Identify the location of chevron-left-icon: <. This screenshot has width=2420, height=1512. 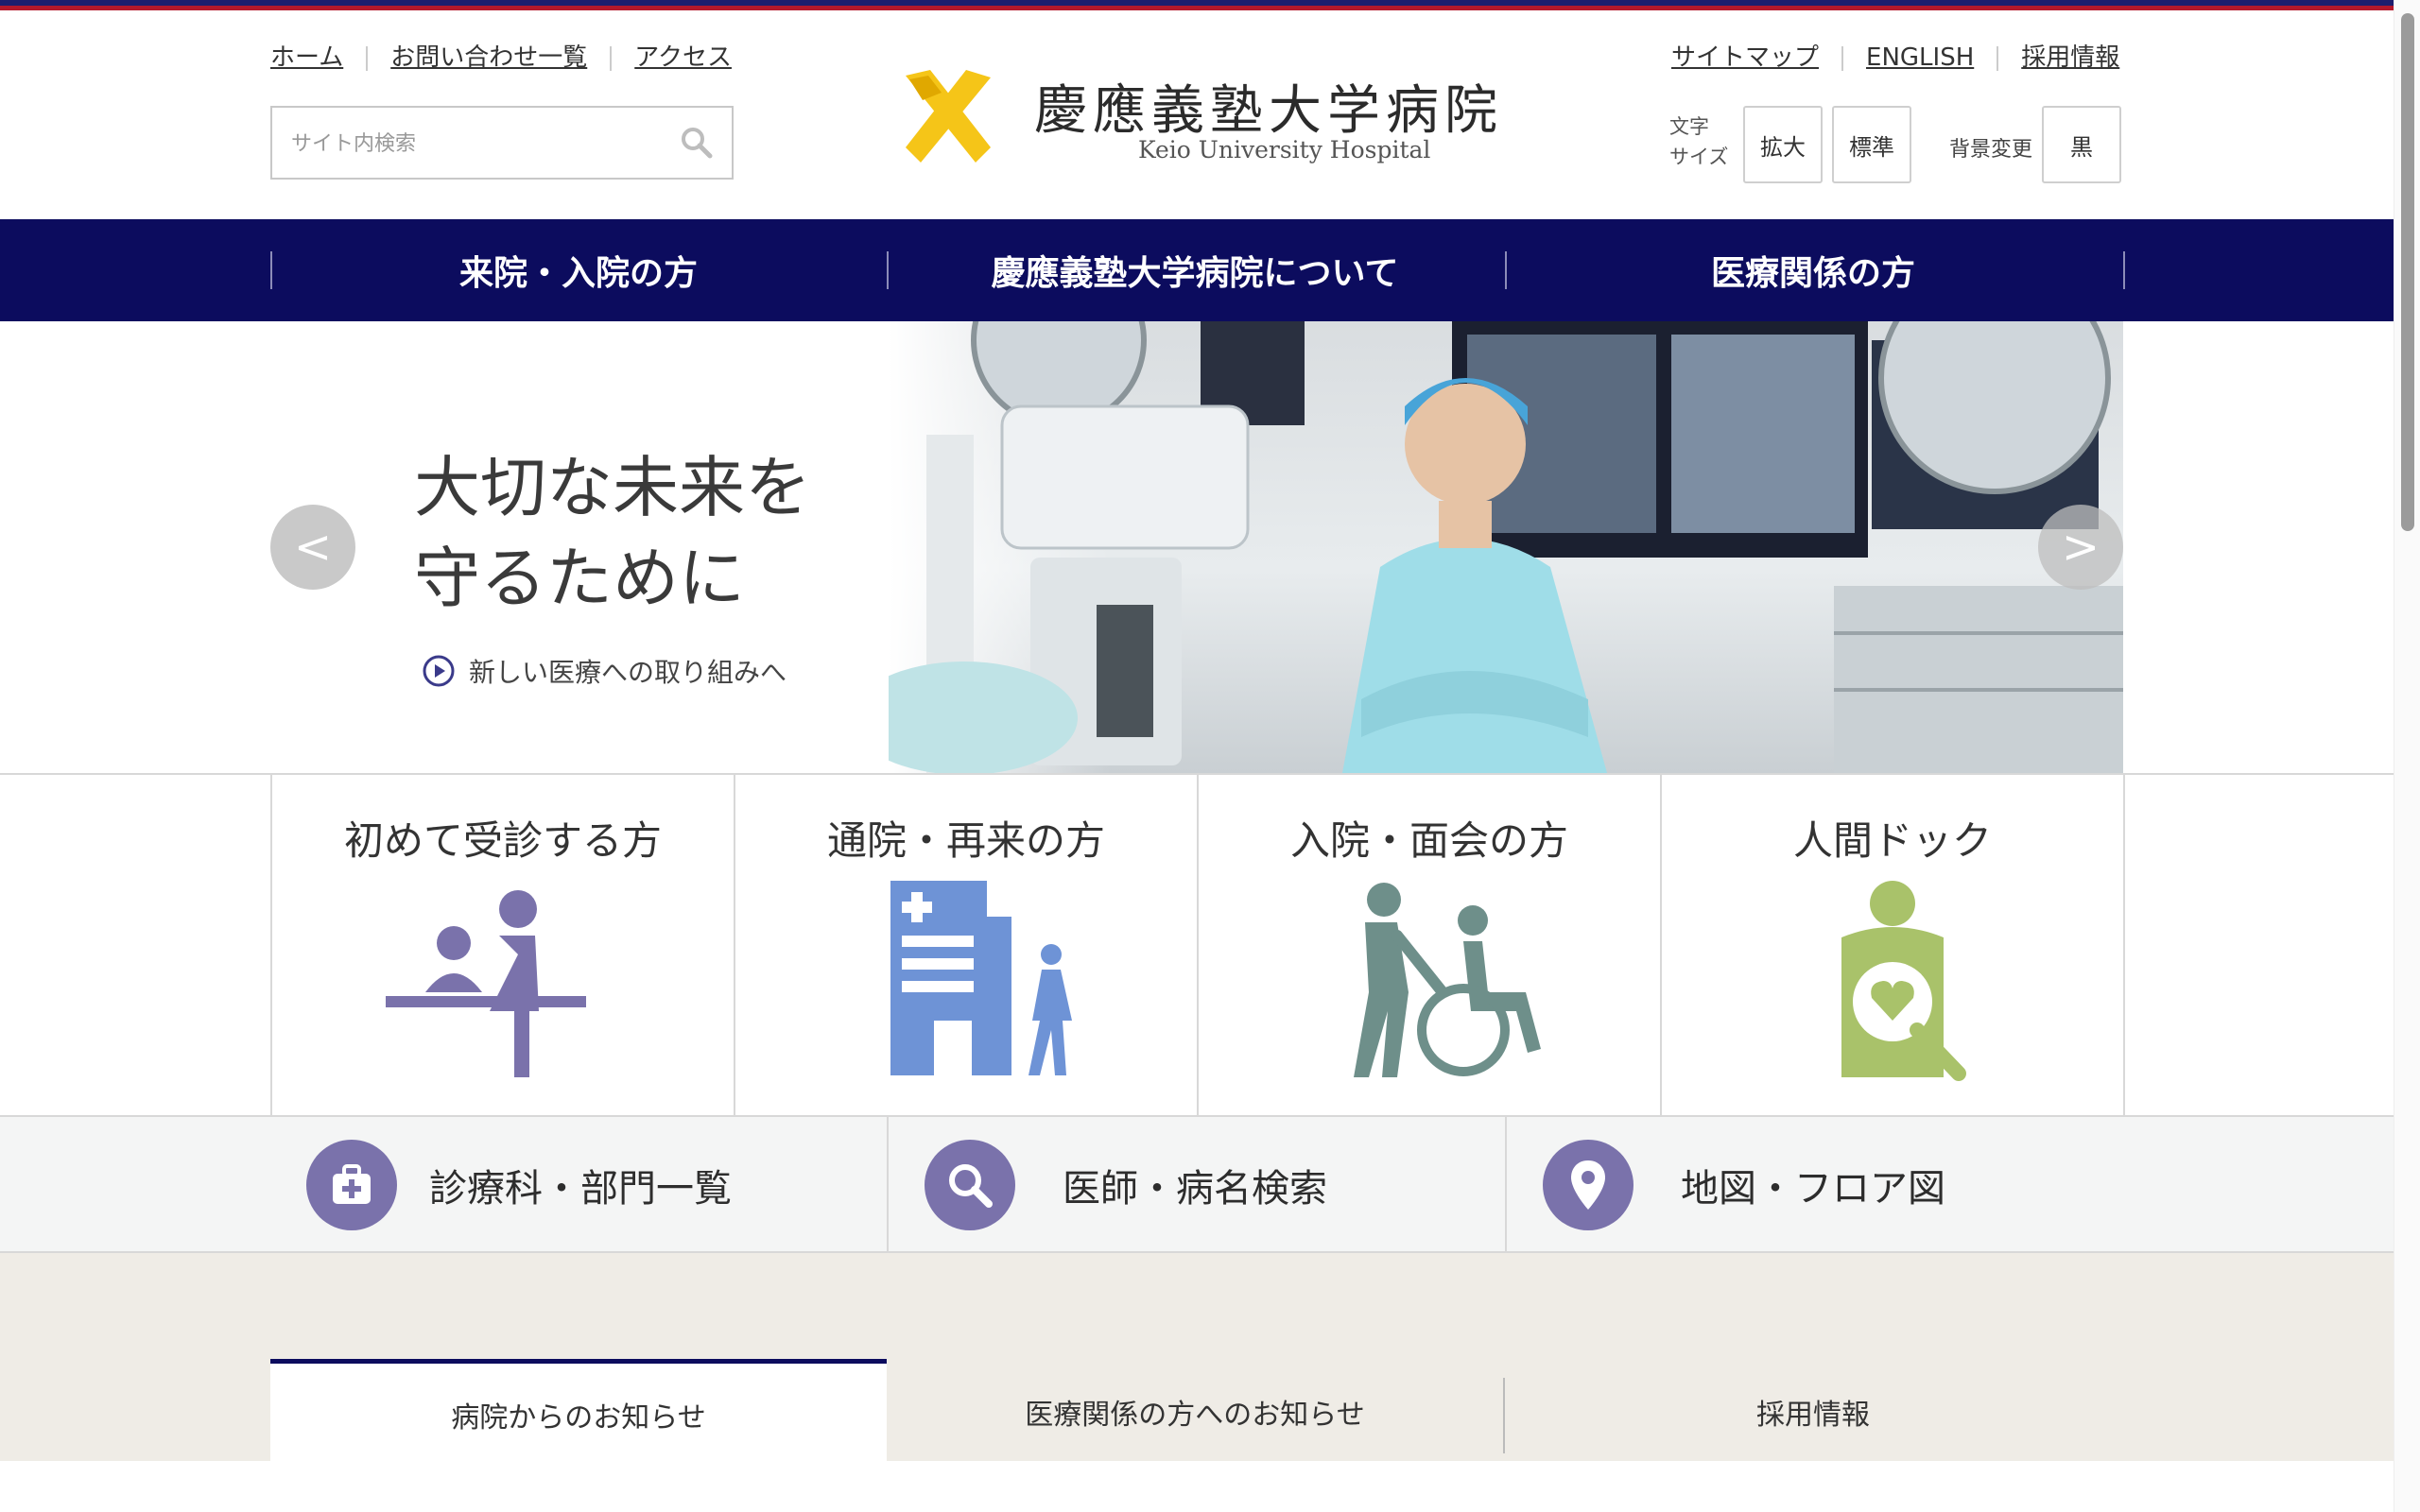
(313, 547).